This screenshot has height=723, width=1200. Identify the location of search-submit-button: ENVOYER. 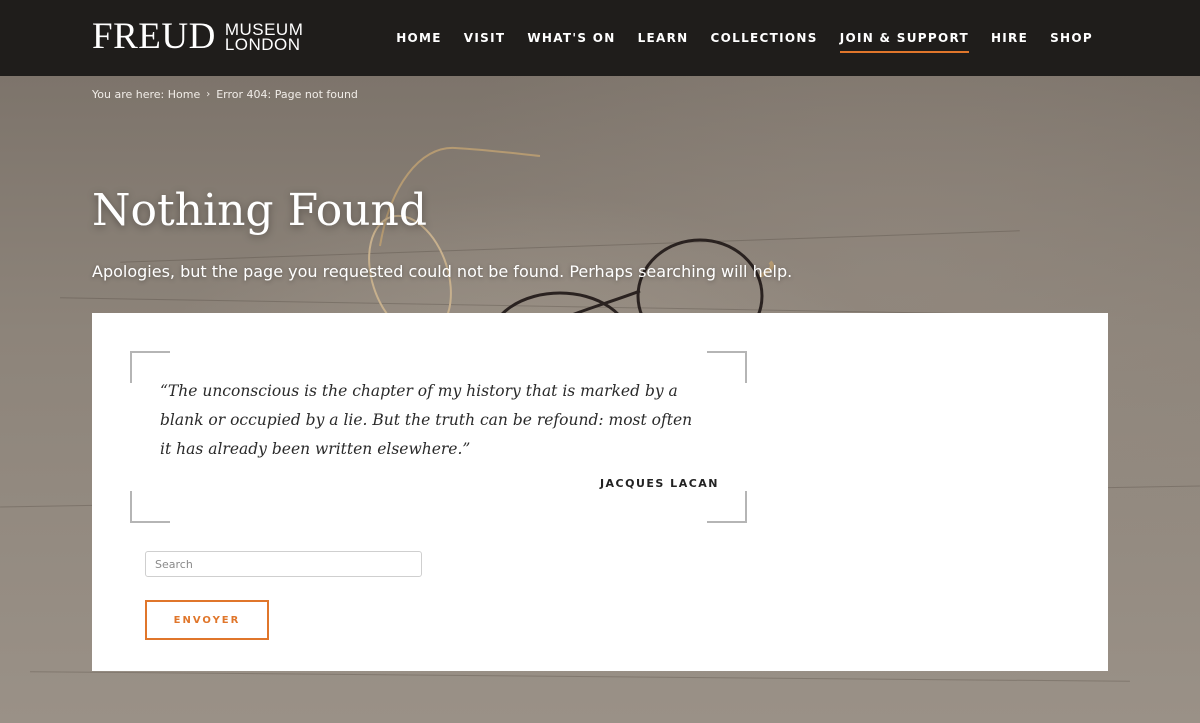
(207, 620).